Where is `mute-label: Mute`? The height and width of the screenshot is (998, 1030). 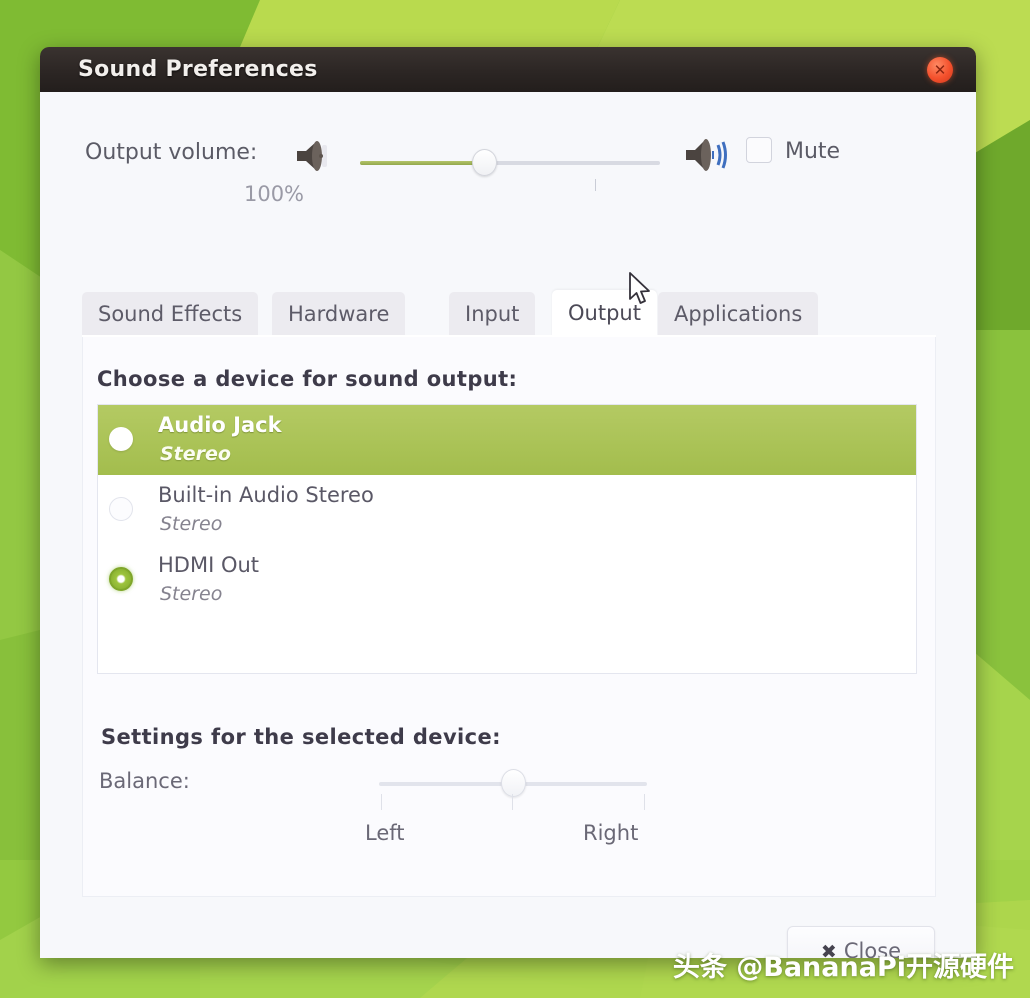 mute-label: Mute is located at coordinates (813, 151).